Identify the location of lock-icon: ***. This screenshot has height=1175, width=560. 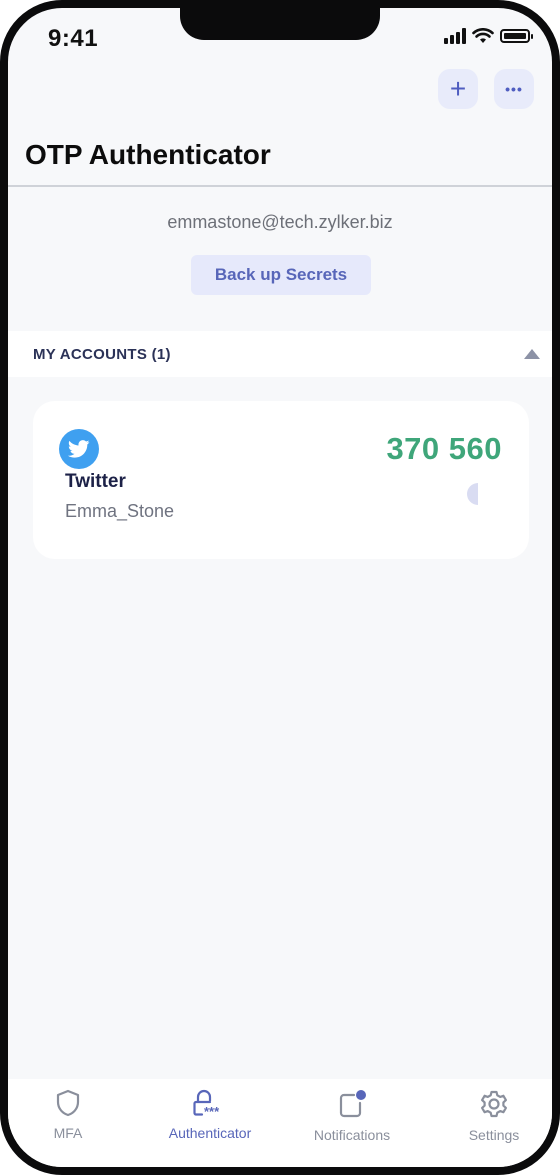
(206, 1103).